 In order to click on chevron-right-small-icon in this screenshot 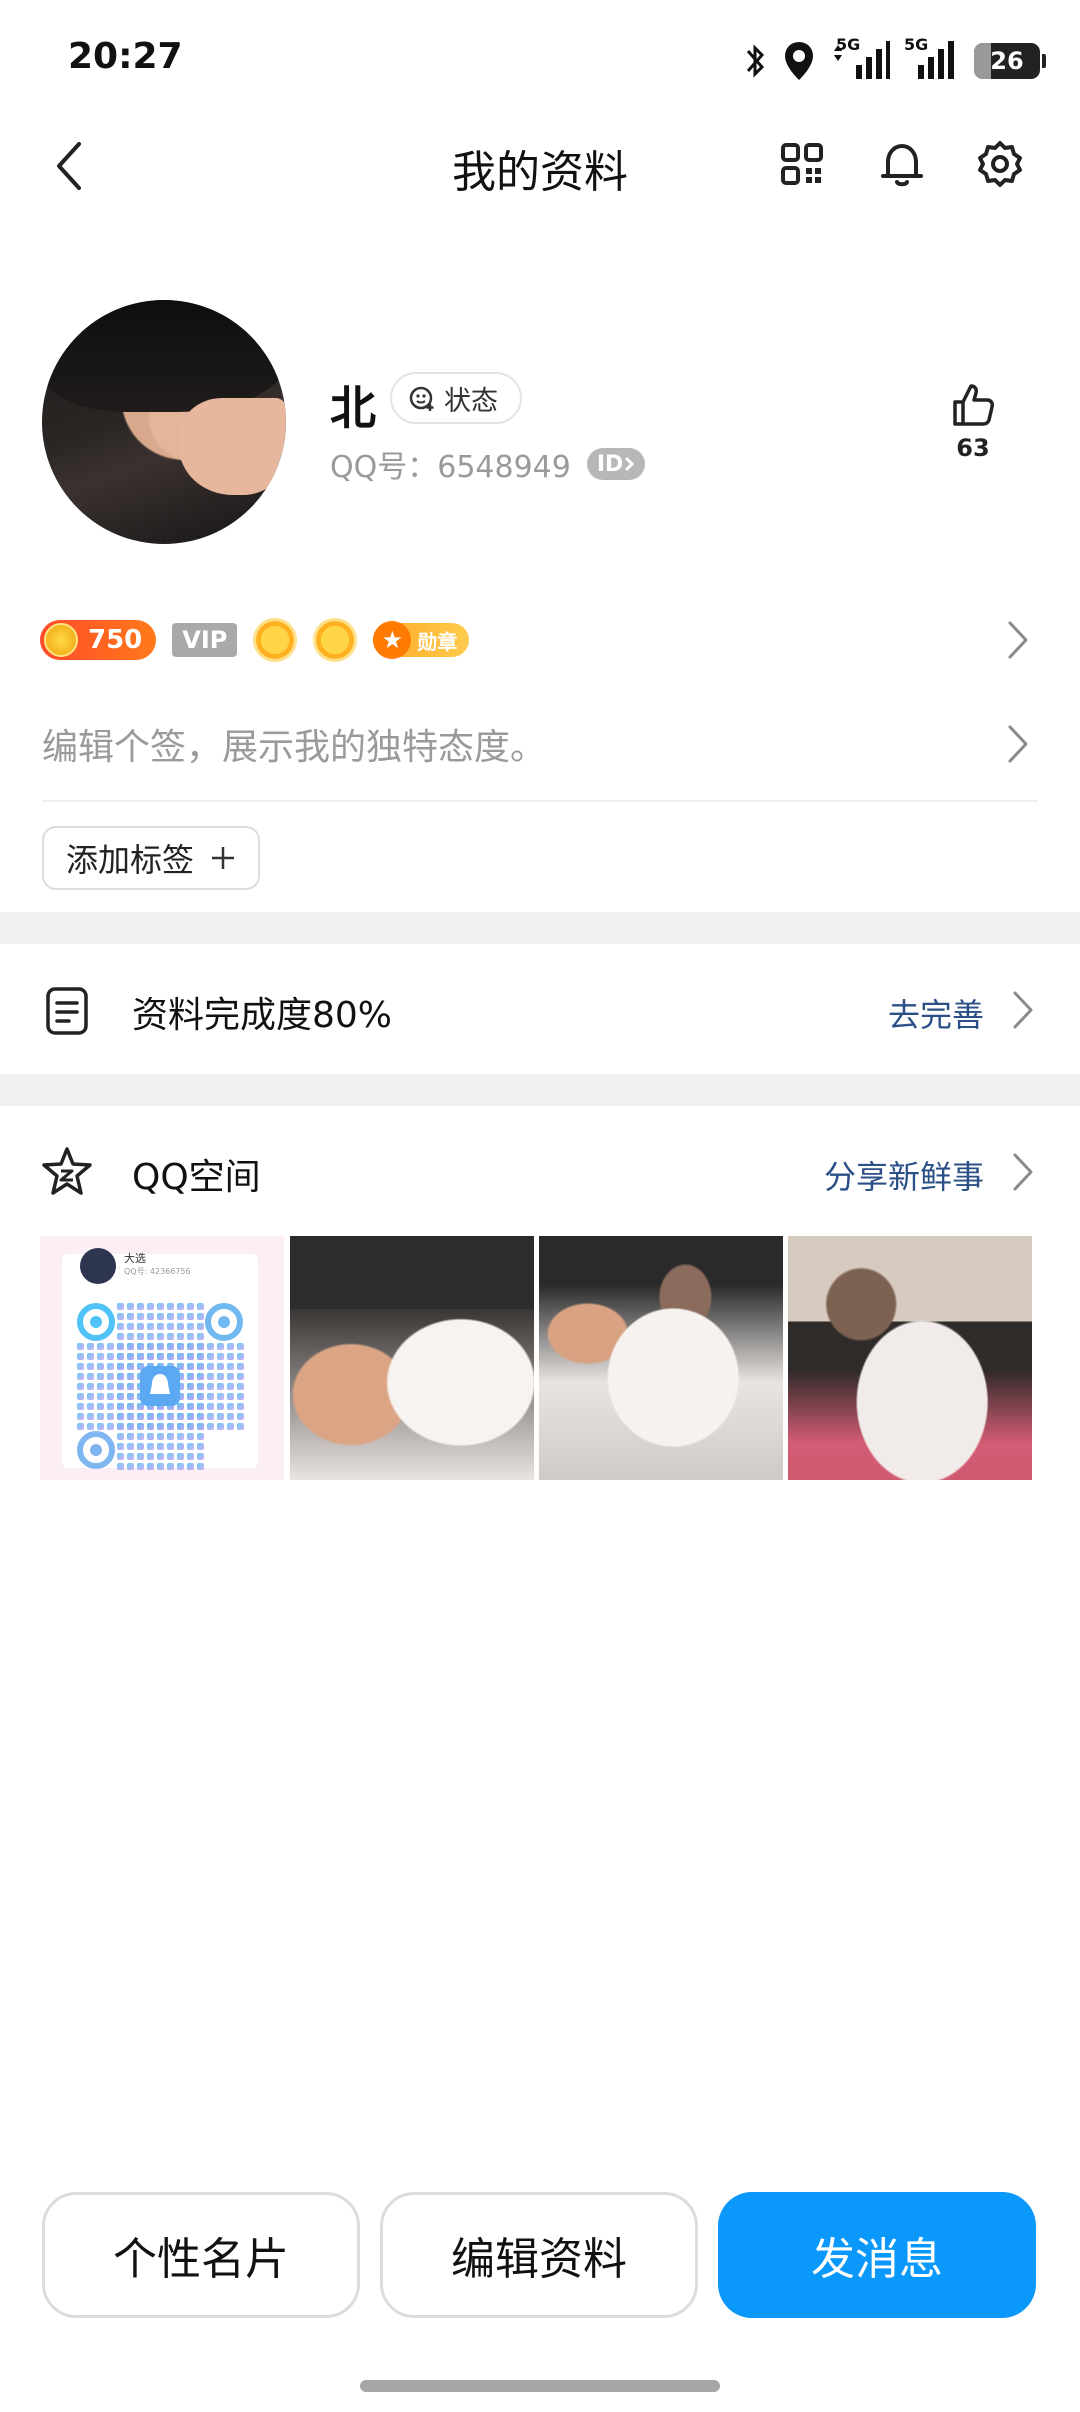, I will do `click(630, 464)`.